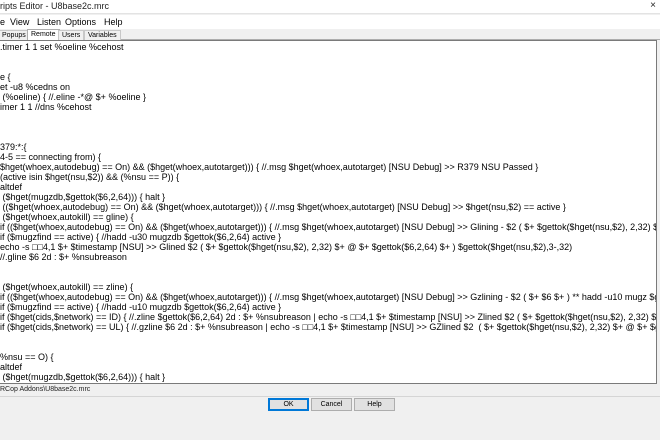  I want to click on menu-item-options: Options, so click(80, 22).